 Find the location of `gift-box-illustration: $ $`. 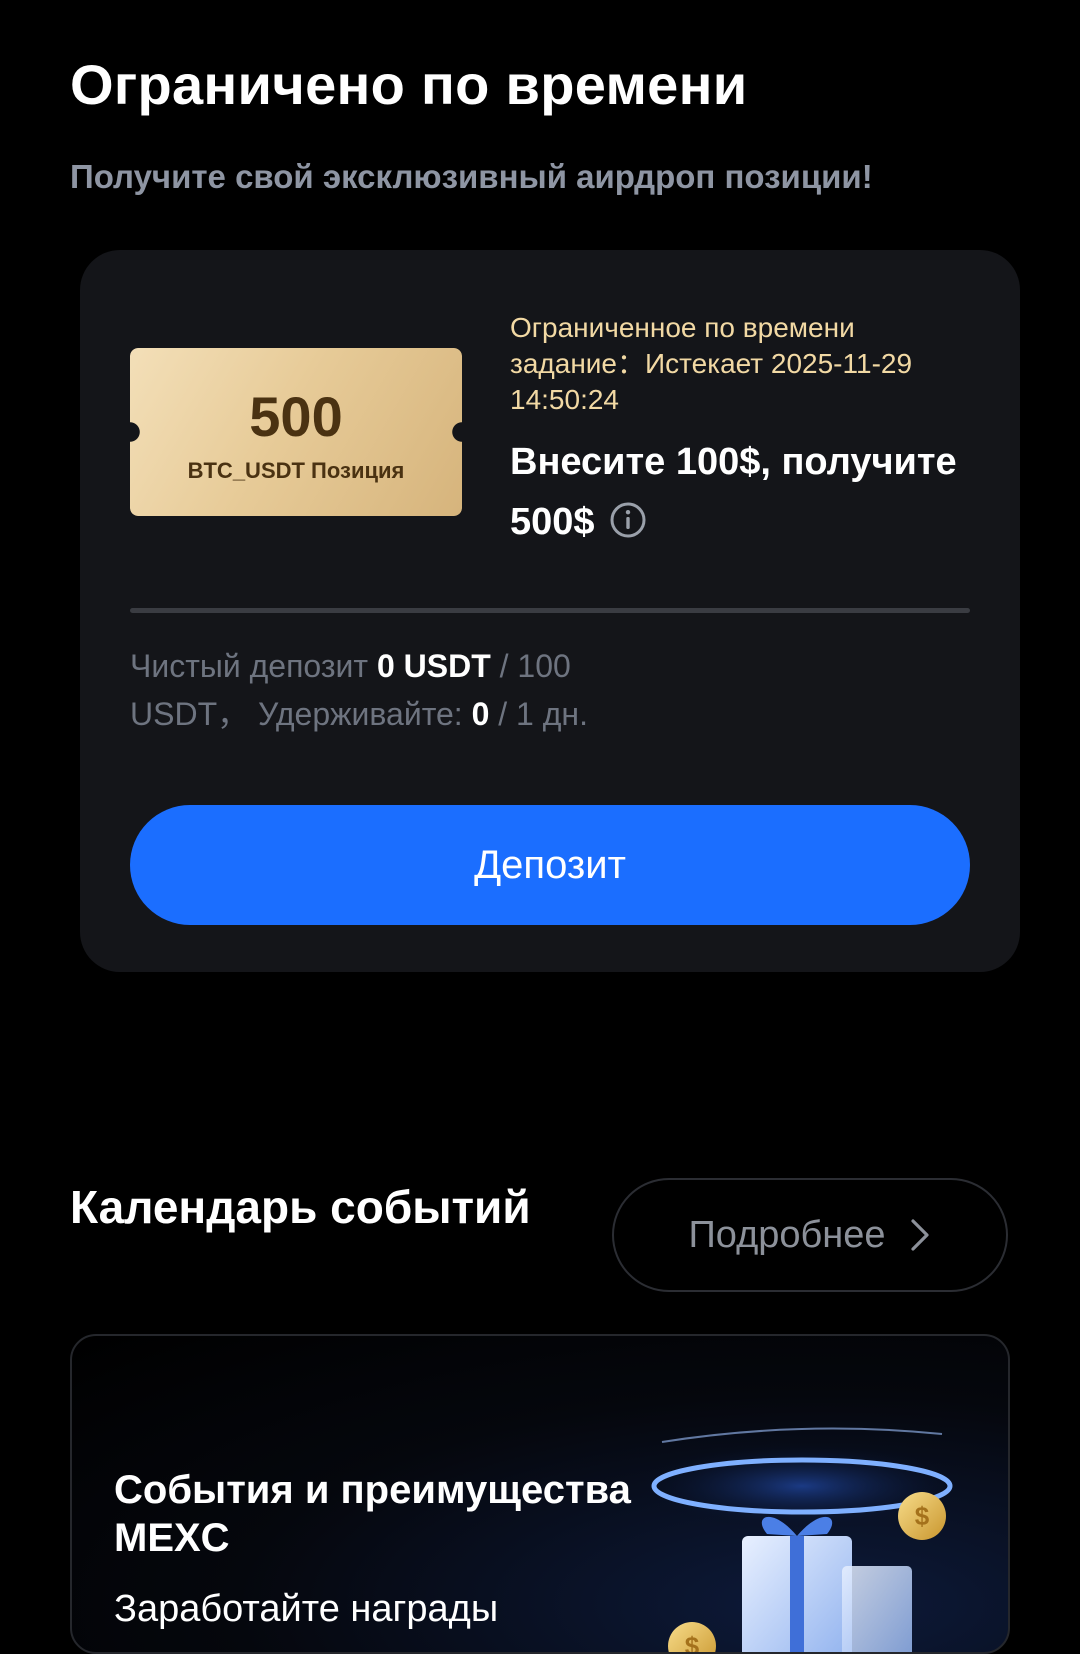

gift-box-illustration: $ $ is located at coordinates (802, 1540).